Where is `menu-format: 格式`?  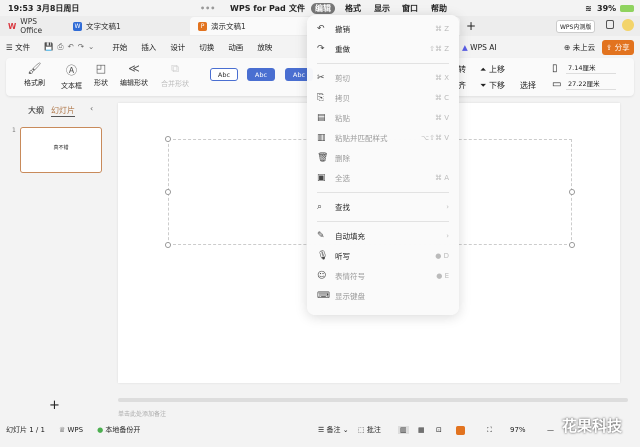
menu-format: 格式 is located at coordinates (353, 8).